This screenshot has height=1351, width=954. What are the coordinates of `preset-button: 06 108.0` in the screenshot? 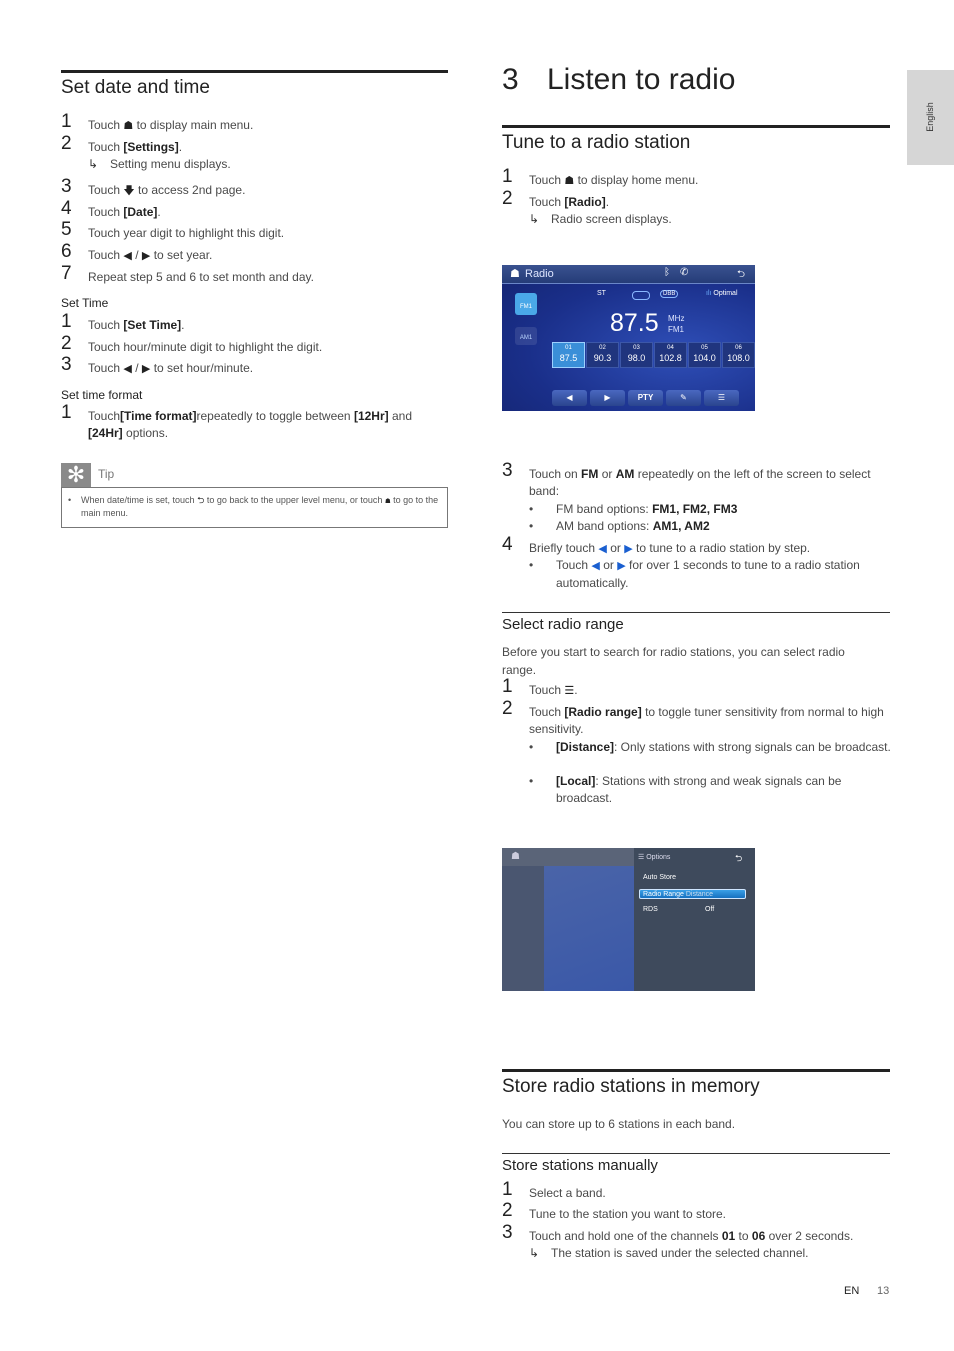 It's located at (738, 355).